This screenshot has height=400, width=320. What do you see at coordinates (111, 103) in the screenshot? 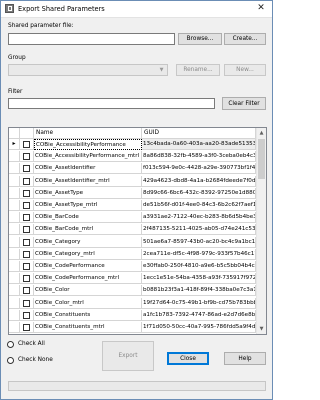
I see `filter-input` at bounding box center [111, 103].